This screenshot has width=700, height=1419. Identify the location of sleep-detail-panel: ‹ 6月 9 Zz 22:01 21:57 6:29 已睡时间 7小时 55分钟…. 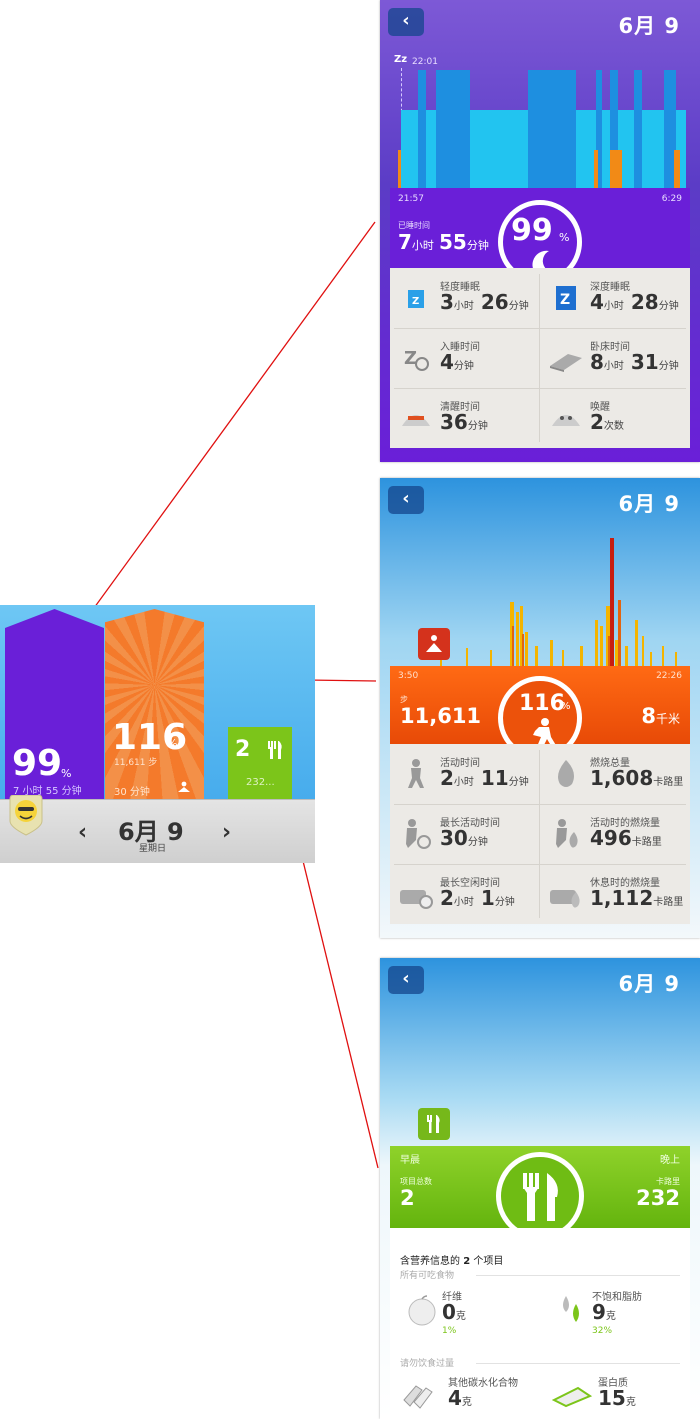
(540, 231).